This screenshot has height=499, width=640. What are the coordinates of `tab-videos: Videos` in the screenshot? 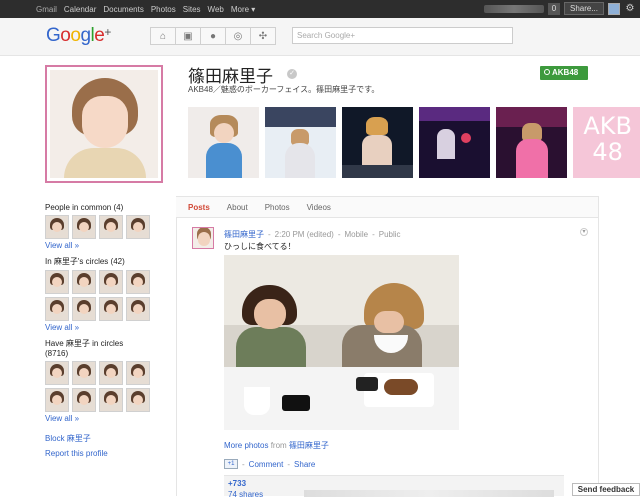 It's located at (319, 207).